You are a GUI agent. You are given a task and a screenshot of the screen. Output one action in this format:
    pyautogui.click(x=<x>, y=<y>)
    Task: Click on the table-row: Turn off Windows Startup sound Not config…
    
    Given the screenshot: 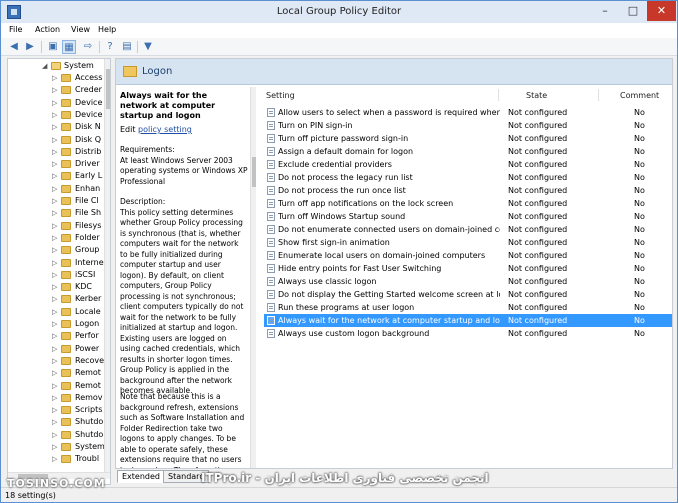 What is the action you would take?
    pyautogui.click(x=468, y=216)
    